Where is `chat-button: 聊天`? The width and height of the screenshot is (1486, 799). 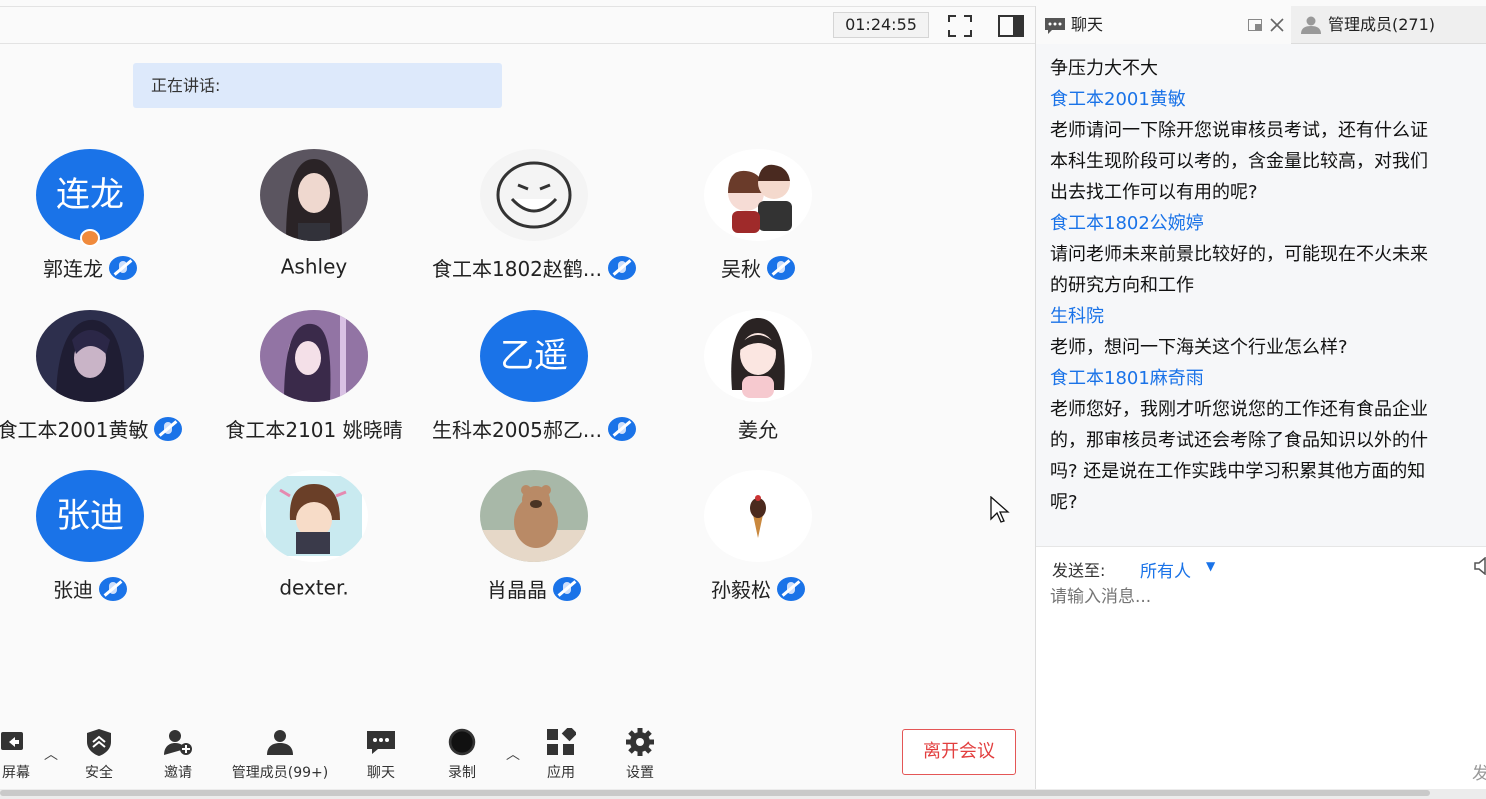 chat-button: 聊天 is located at coordinates (381, 754).